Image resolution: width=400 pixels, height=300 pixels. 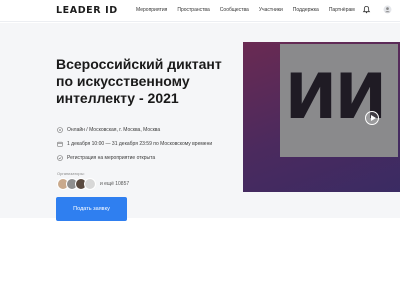 What do you see at coordinates (271, 10) in the screenshot?
I see `nav-participants: Участники` at bounding box center [271, 10].